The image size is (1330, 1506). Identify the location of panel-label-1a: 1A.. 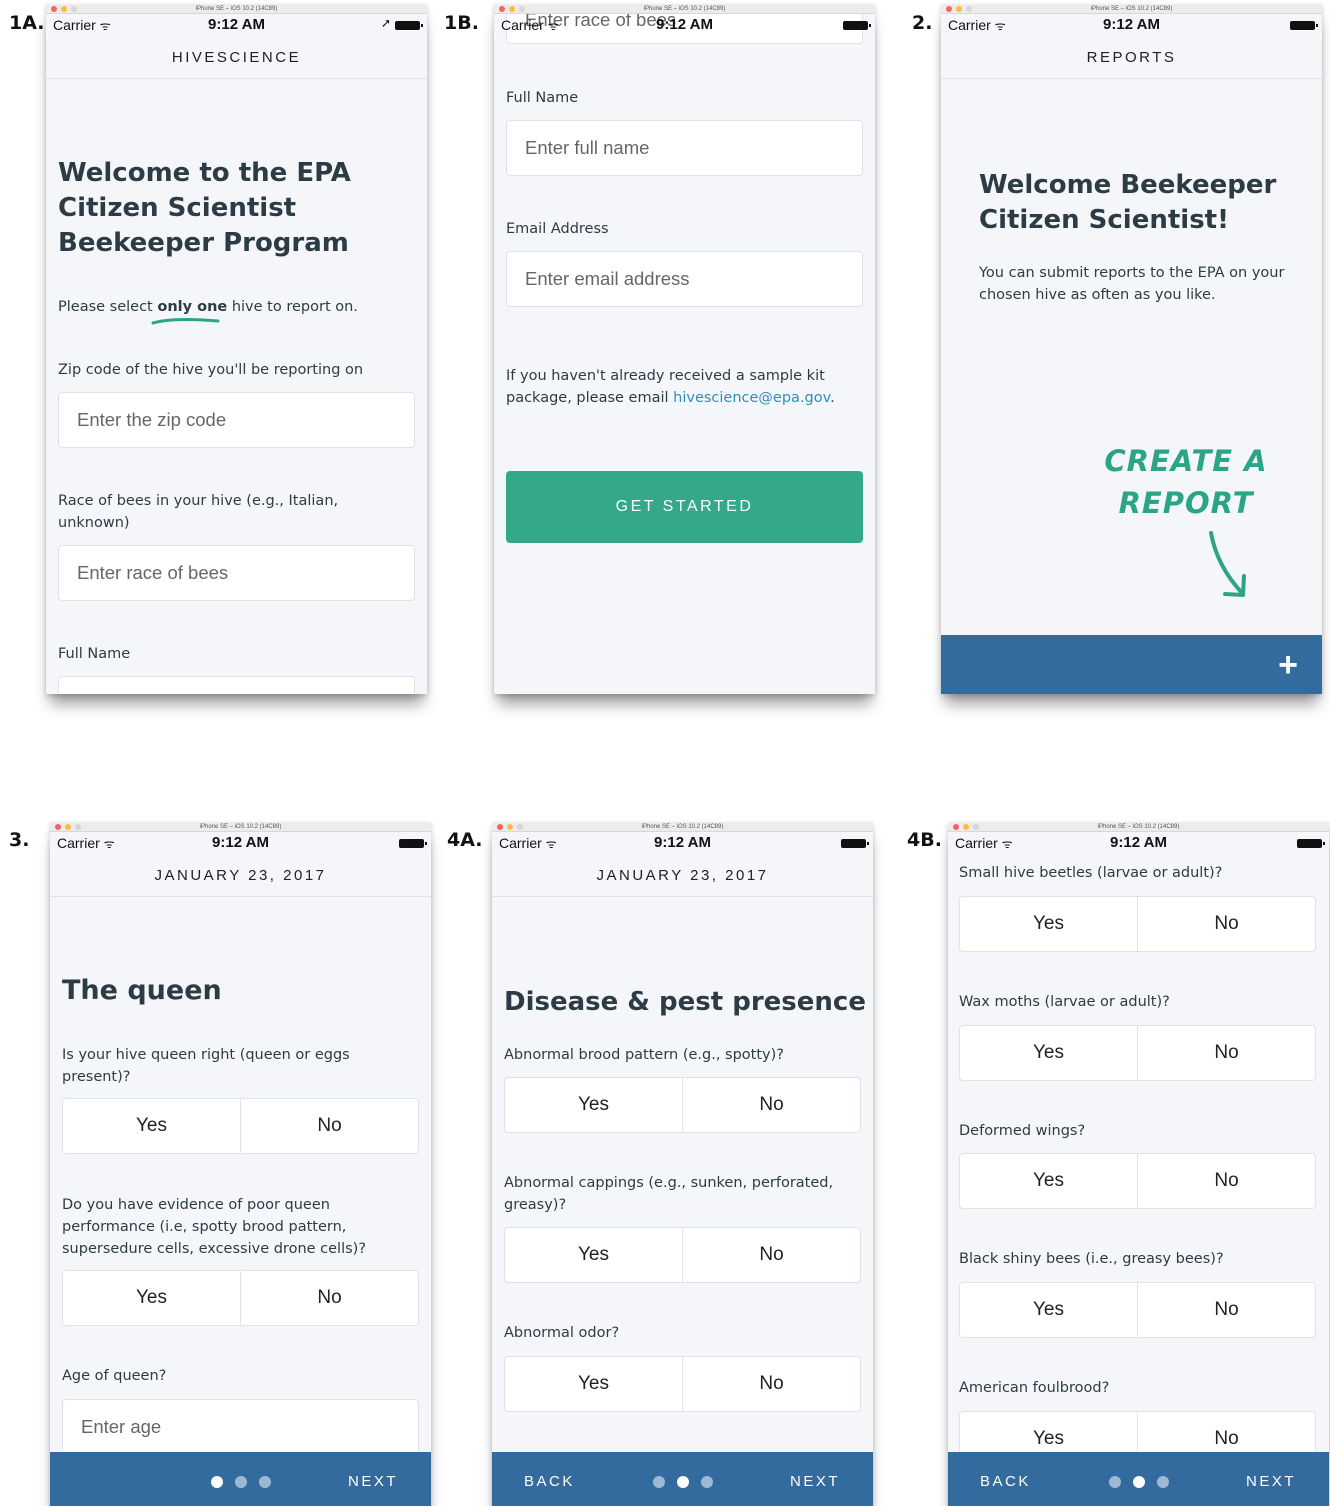
(27, 23).